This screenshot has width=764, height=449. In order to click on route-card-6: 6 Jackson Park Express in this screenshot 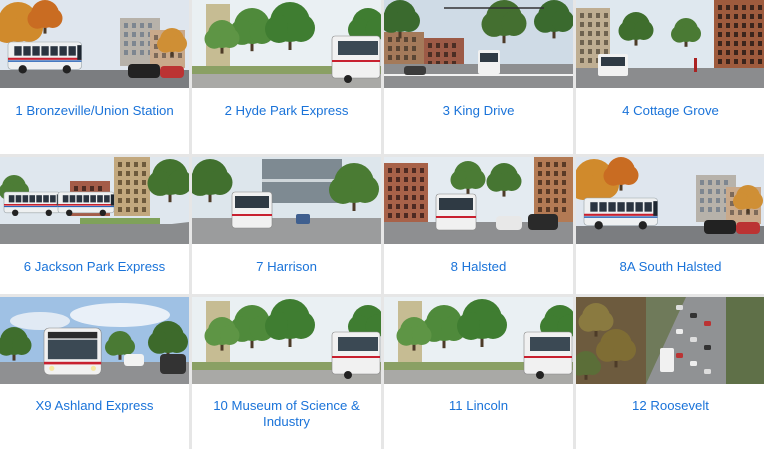, I will do `click(94, 225)`.